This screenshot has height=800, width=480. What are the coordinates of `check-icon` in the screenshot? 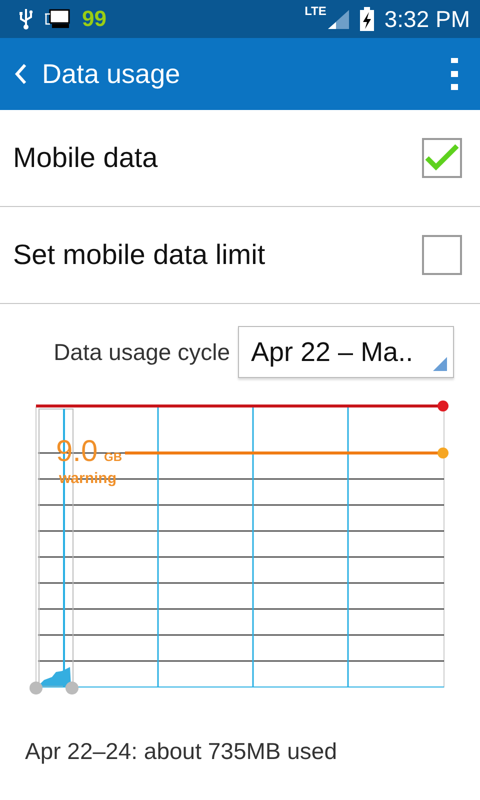 It's located at (442, 158).